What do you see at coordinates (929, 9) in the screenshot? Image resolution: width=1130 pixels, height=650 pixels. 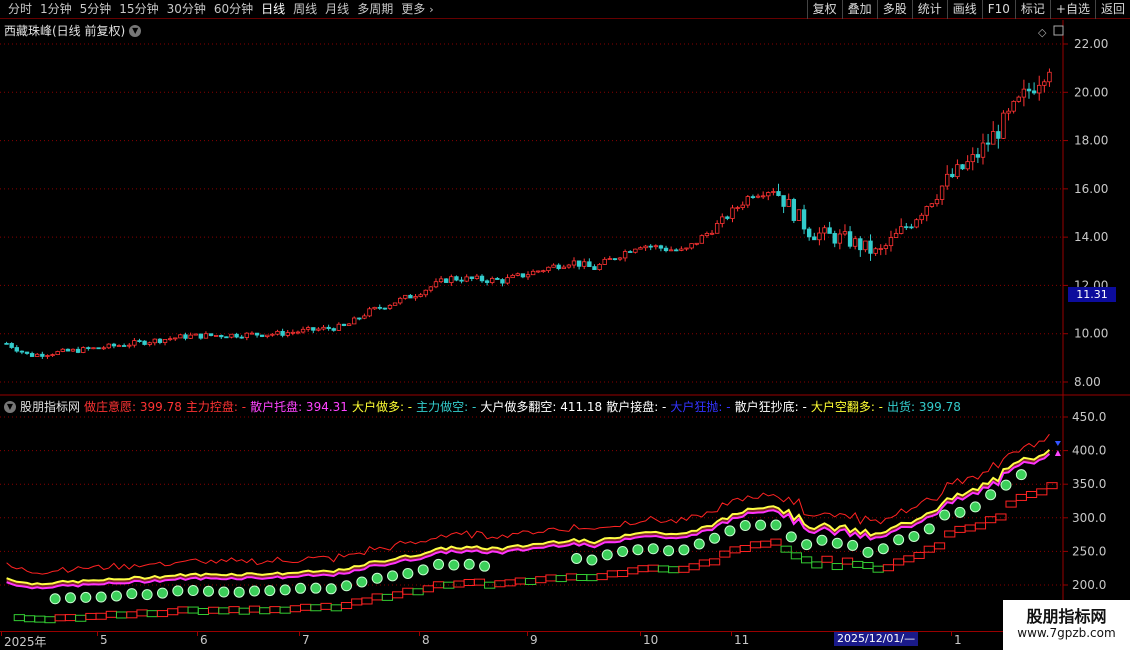 I see `tool-button: 统计` at bounding box center [929, 9].